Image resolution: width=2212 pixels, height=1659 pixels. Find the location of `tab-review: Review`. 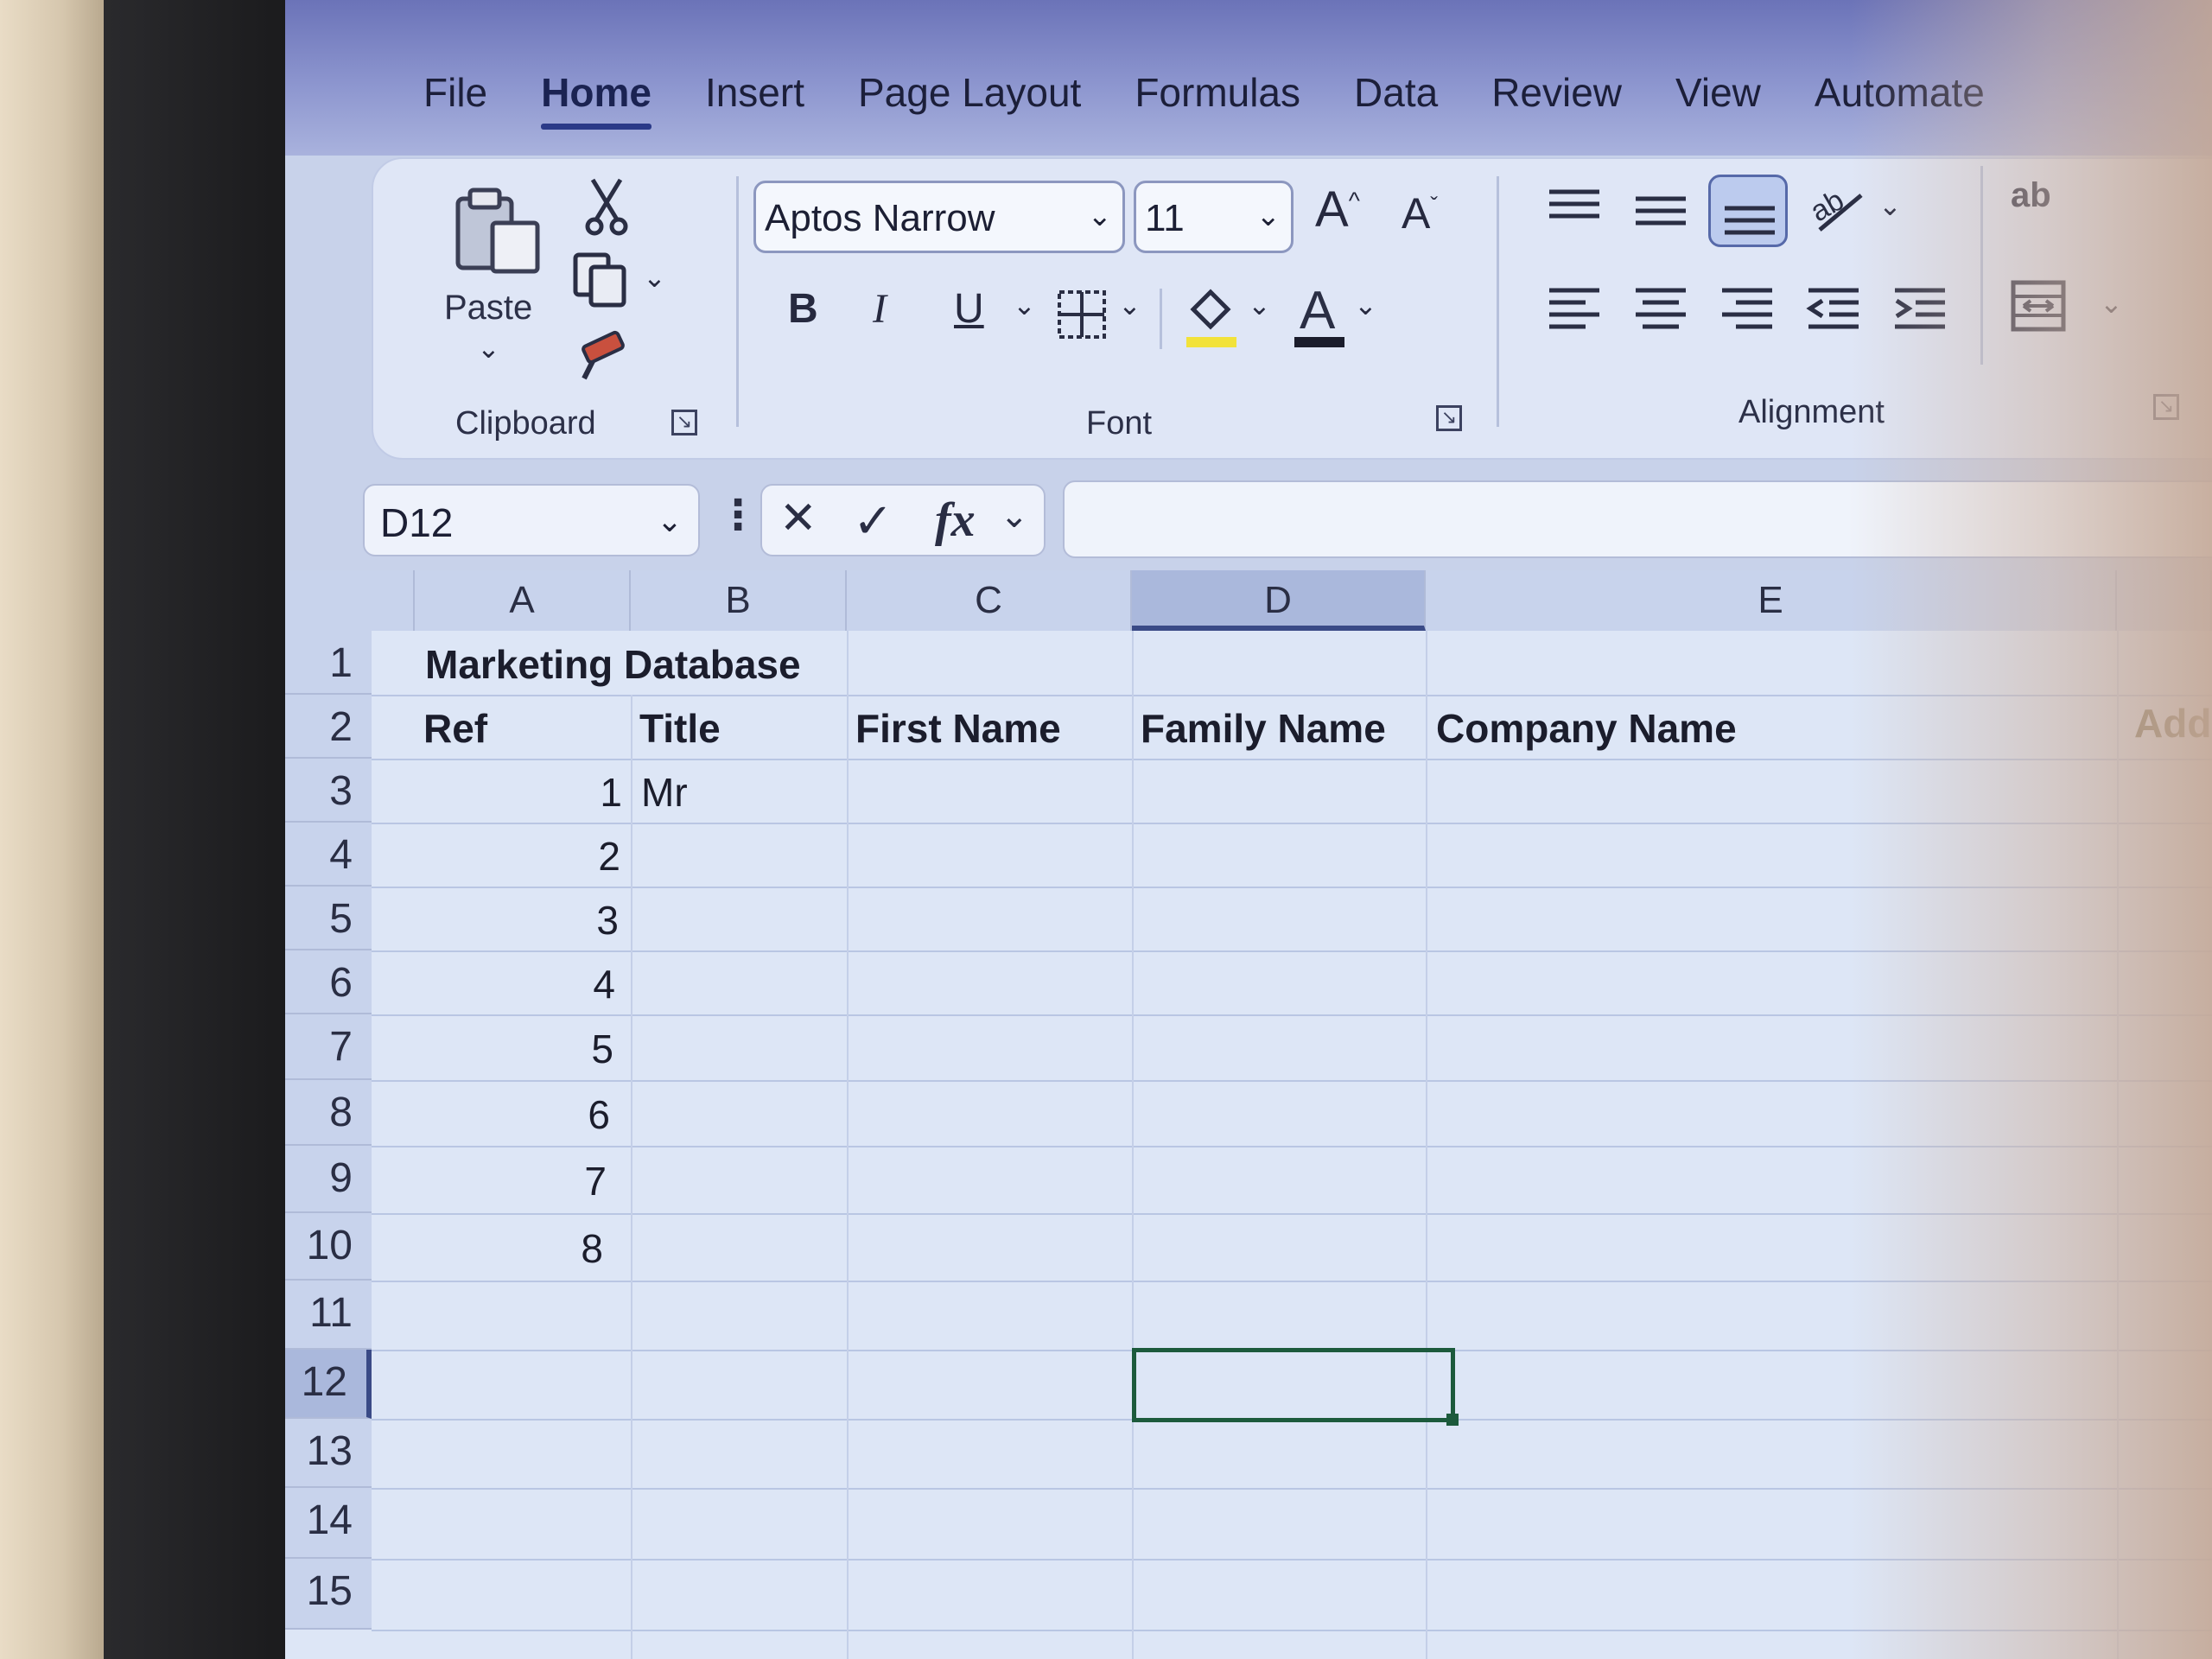

tab-review: Review is located at coordinates (1556, 96).